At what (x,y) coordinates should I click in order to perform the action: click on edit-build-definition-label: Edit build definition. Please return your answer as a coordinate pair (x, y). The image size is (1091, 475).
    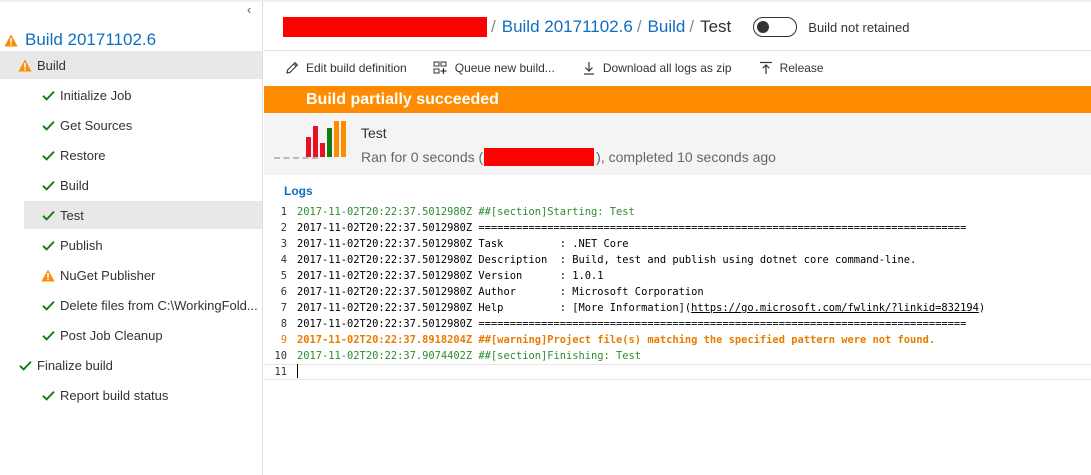
    Looking at the image, I should click on (356, 68).